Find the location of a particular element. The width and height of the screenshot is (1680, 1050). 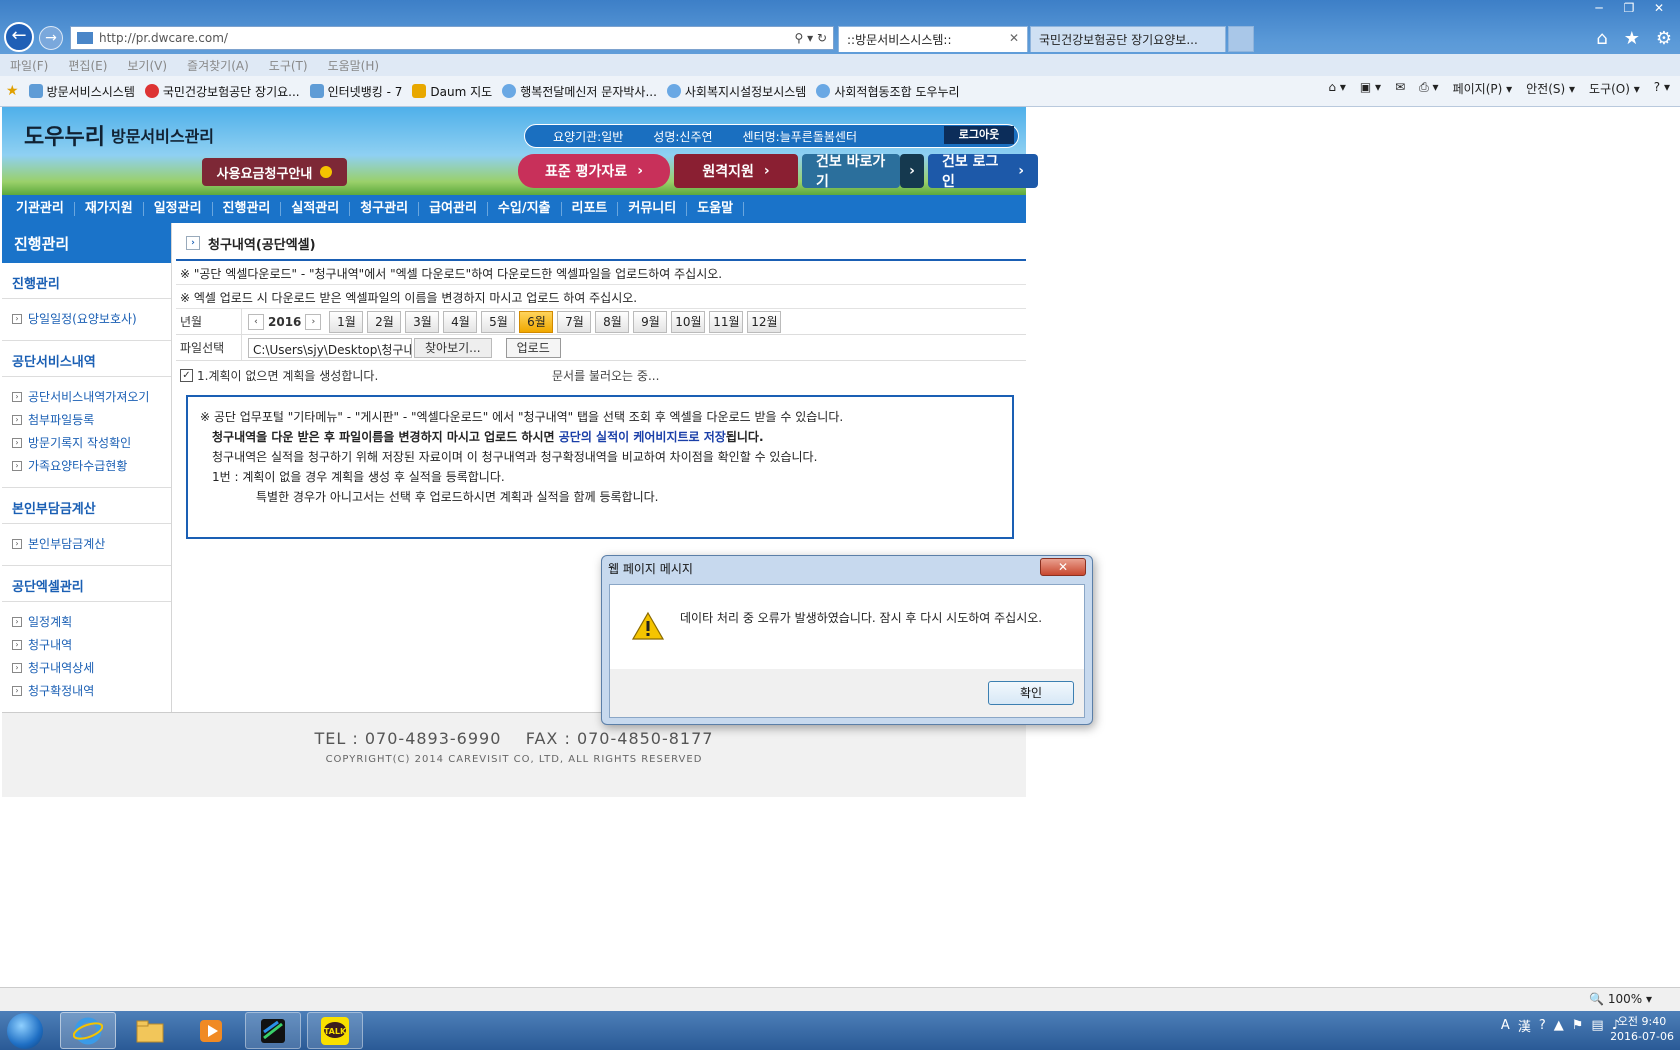

clock: 오전 9:40 2016-07-06 is located at coordinates (1642, 1029).